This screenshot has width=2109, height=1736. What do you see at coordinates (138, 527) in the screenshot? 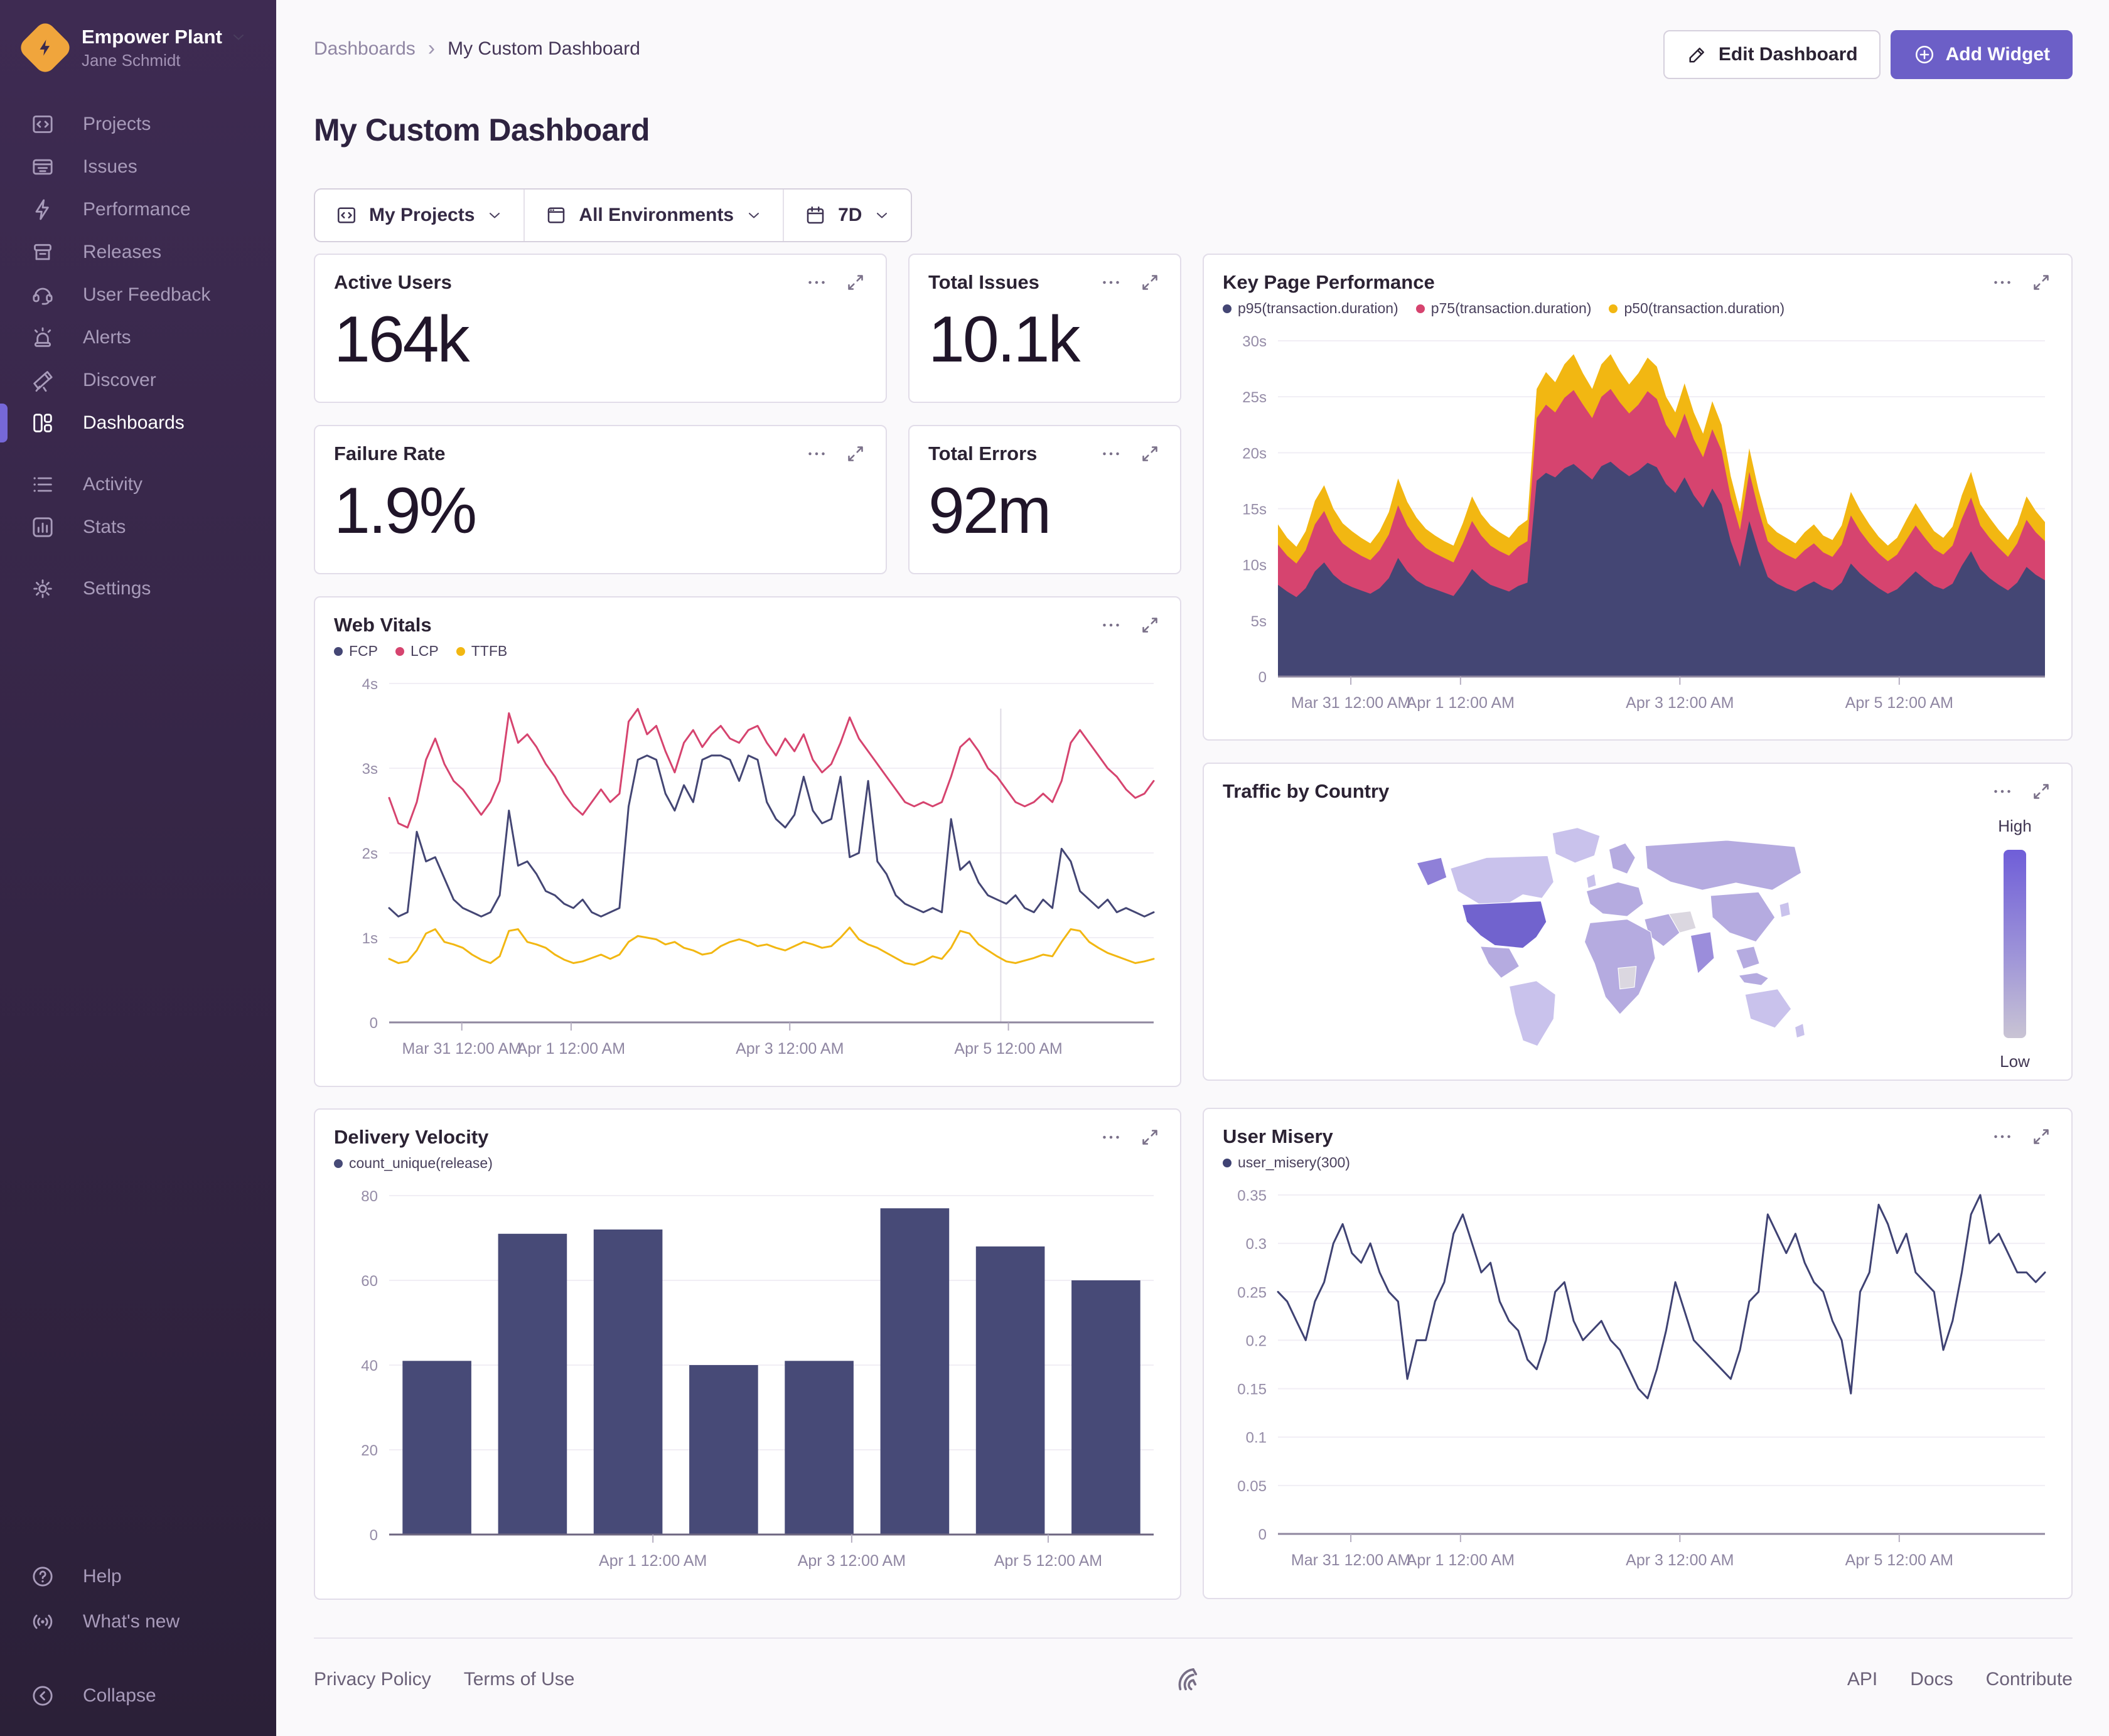
I see `sidebar-item-stats: Stats` at bounding box center [138, 527].